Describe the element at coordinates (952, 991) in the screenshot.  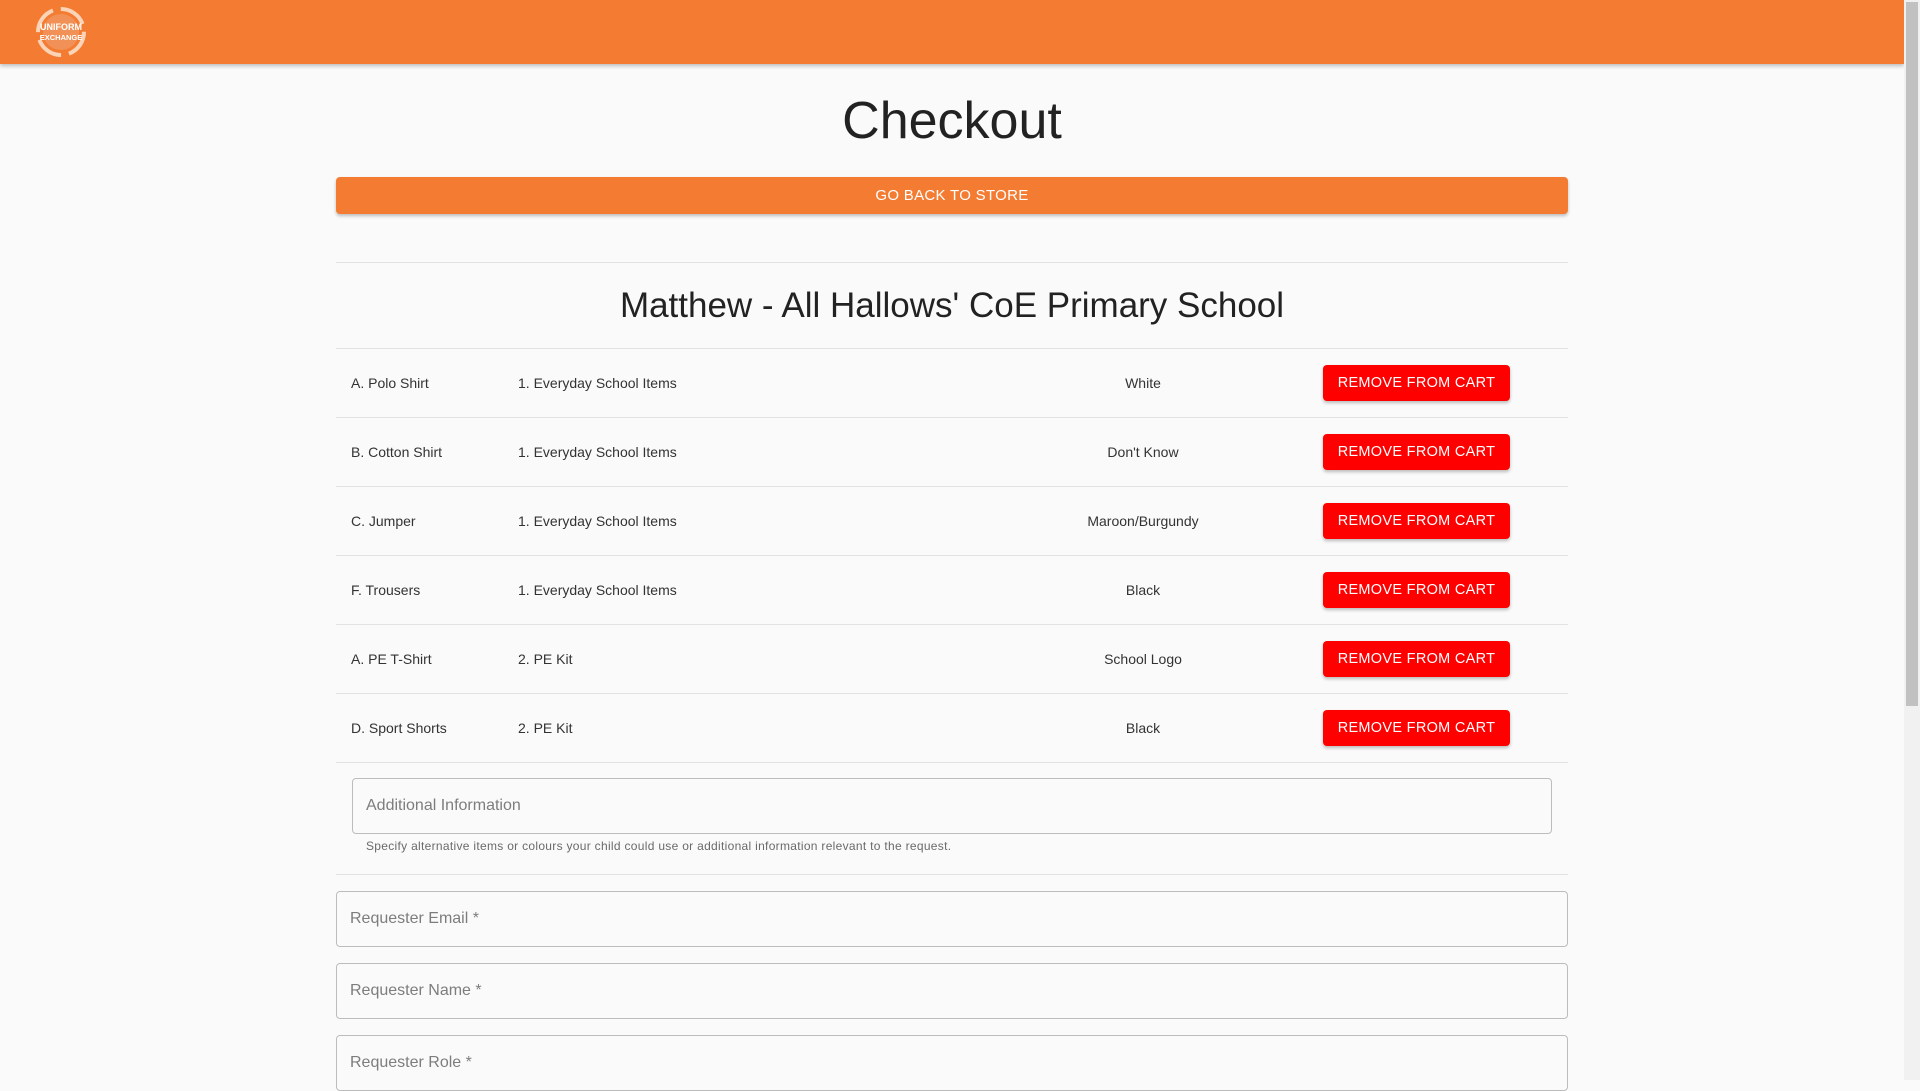
I see `requester-name-input` at that location.